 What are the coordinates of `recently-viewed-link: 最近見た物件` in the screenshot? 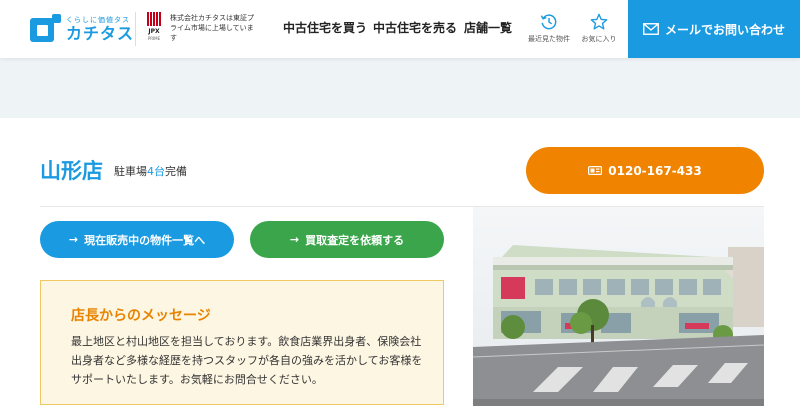 It's located at (549, 28).